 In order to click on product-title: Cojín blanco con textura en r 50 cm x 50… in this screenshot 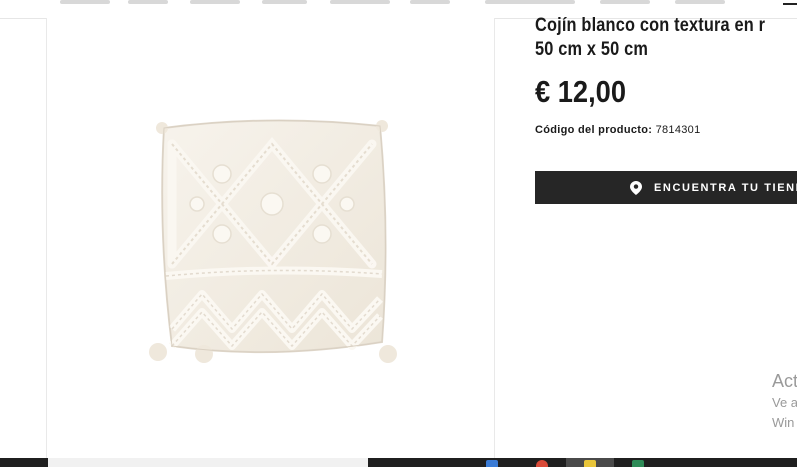, I will do `click(650, 38)`.